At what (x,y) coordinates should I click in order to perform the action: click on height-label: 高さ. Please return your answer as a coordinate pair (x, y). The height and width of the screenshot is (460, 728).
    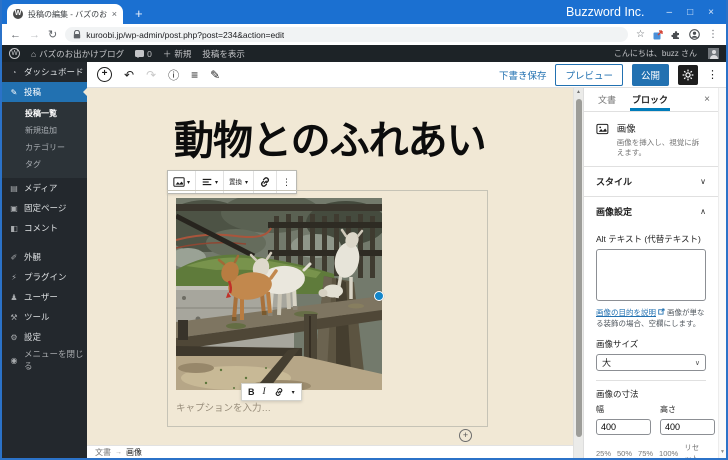
    Looking at the image, I should click on (668, 409).